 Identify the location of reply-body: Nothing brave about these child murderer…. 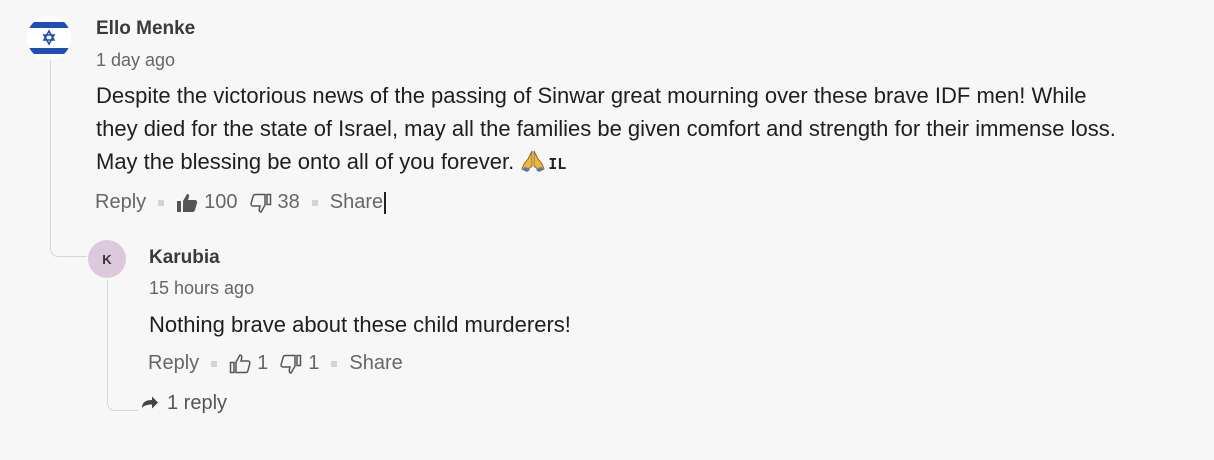
(360, 324).